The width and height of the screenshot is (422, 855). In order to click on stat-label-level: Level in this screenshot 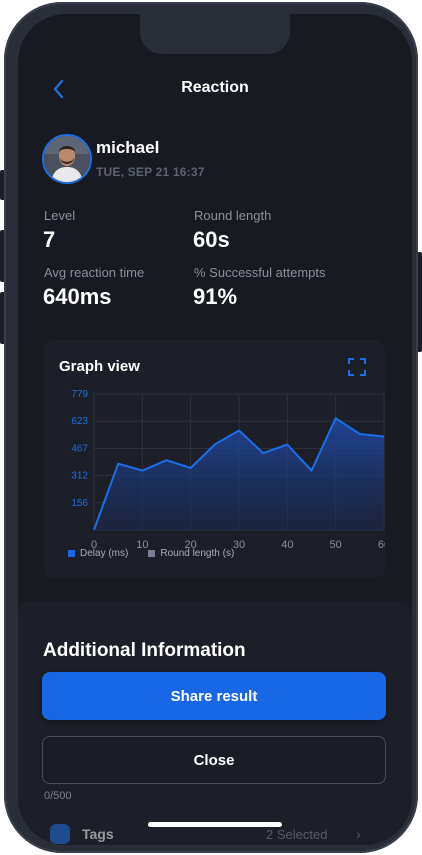, I will do `click(60, 215)`.